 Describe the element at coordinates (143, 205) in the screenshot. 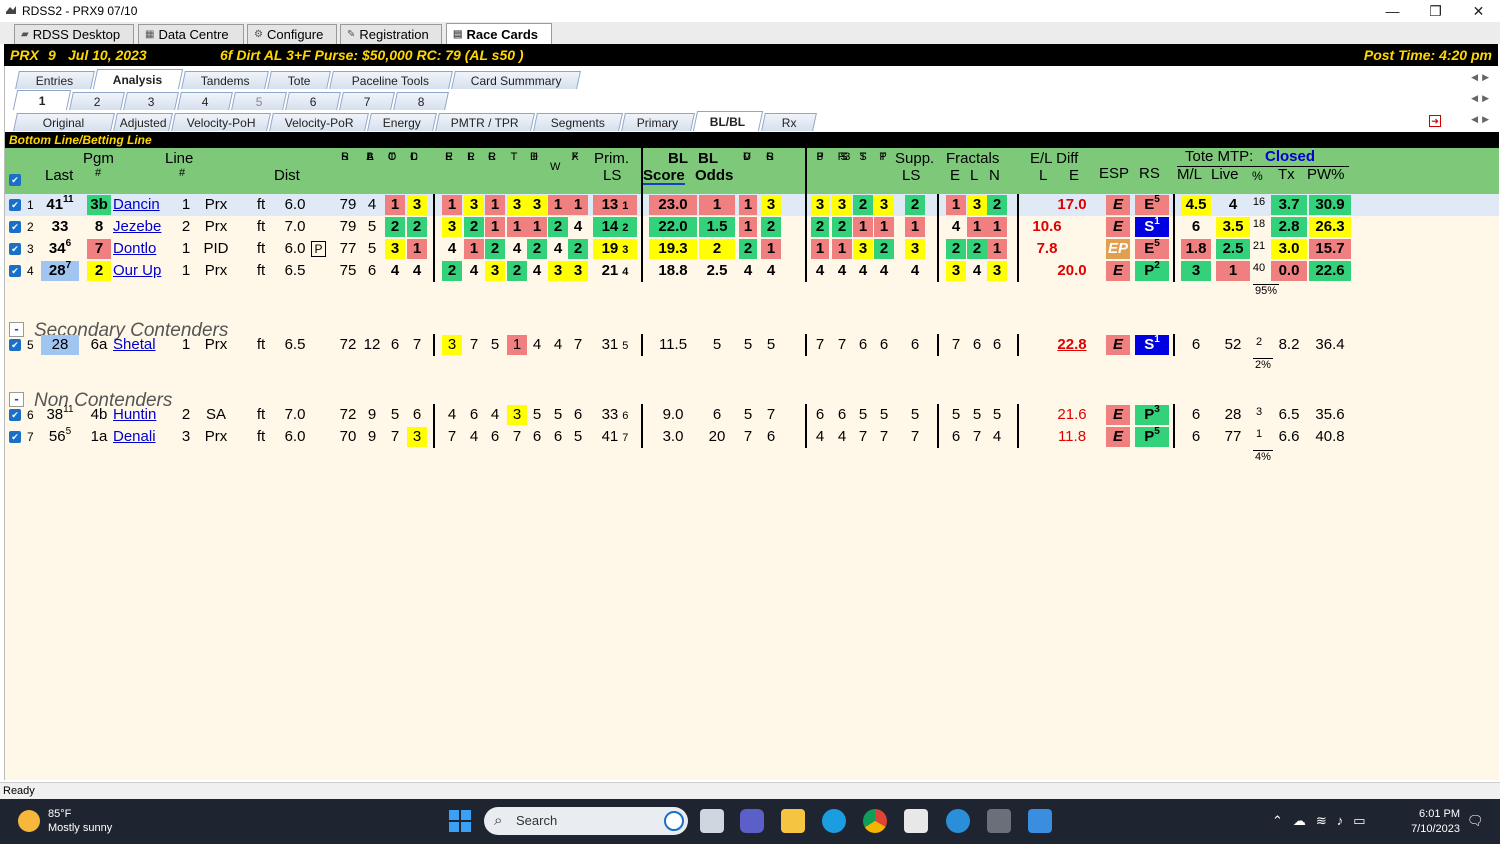

I see `cell-horse-name: Dancin` at that location.